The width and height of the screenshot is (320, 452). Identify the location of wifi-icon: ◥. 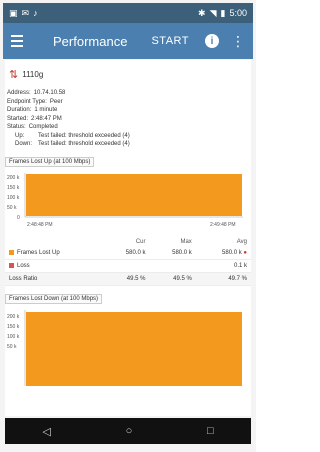
(213, 13).